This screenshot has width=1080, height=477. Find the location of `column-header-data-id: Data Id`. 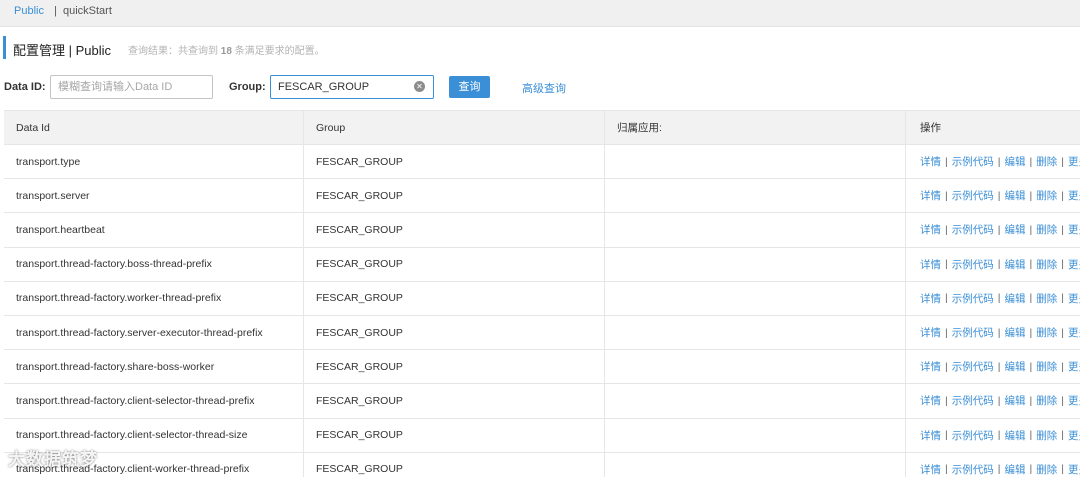

column-header-data-id: Data Id is located at coordinates (154, 127).